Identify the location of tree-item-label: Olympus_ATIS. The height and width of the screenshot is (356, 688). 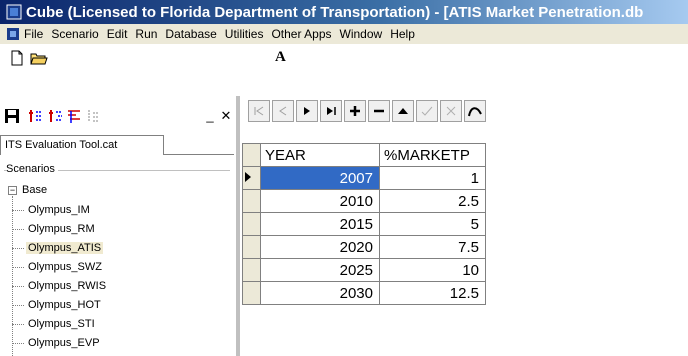
(65, 248).